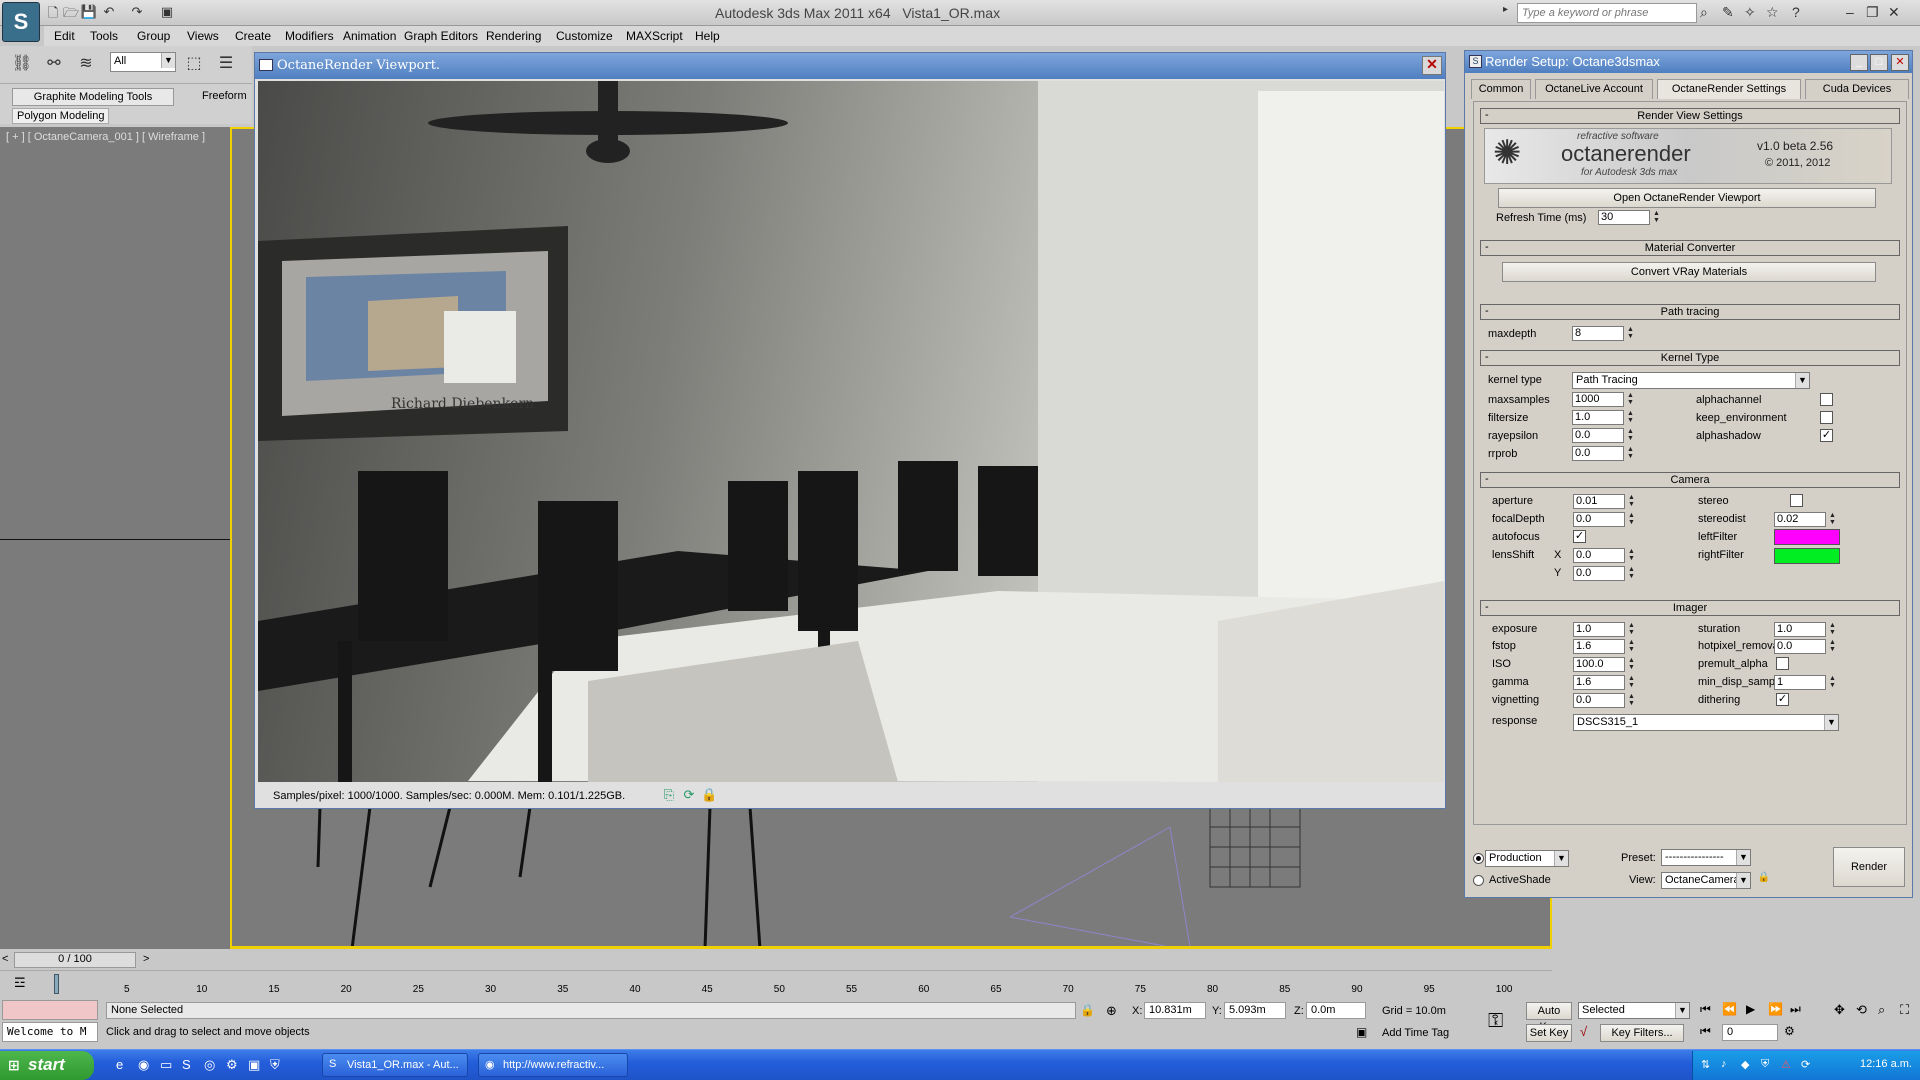 The image size is (1920, 1080). Describe the element at coordinates (53, 12) in the screenshot. I see `new-file-icon: 🗋` at that location.